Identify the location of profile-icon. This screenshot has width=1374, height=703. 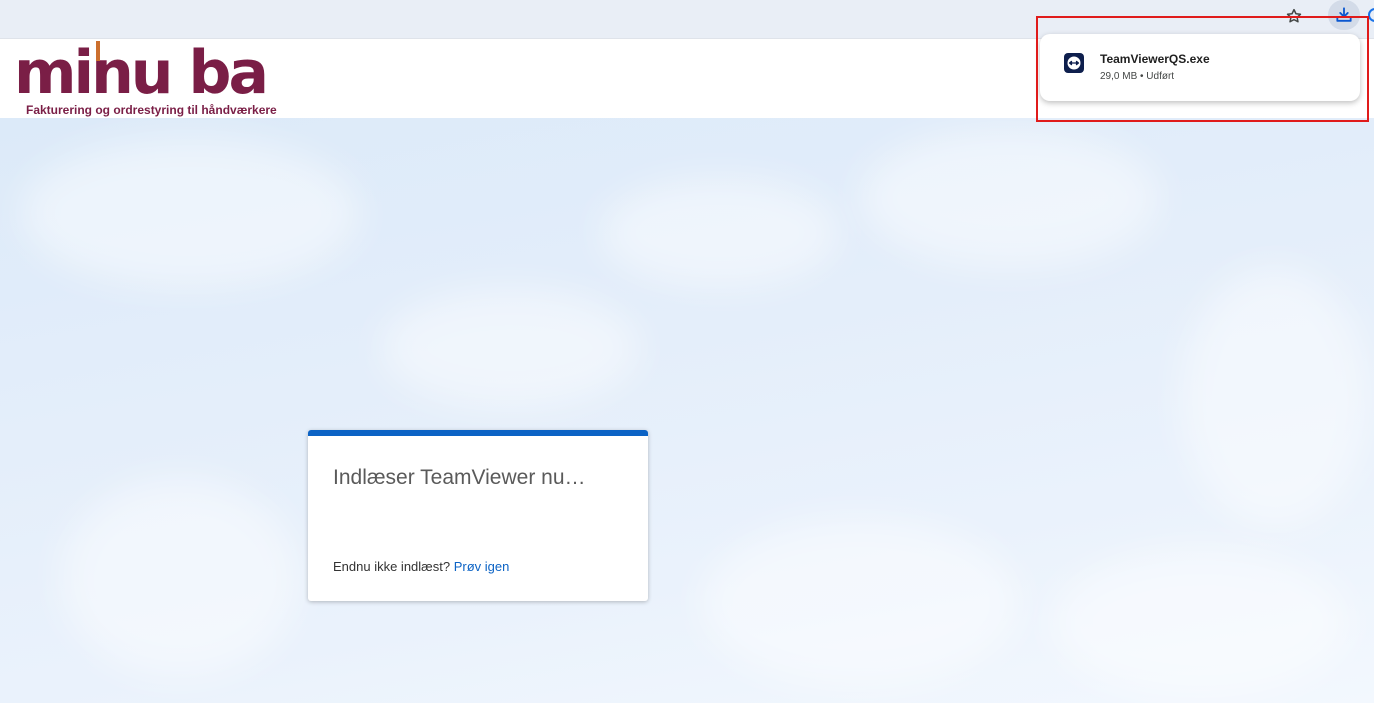
(1371, 15).